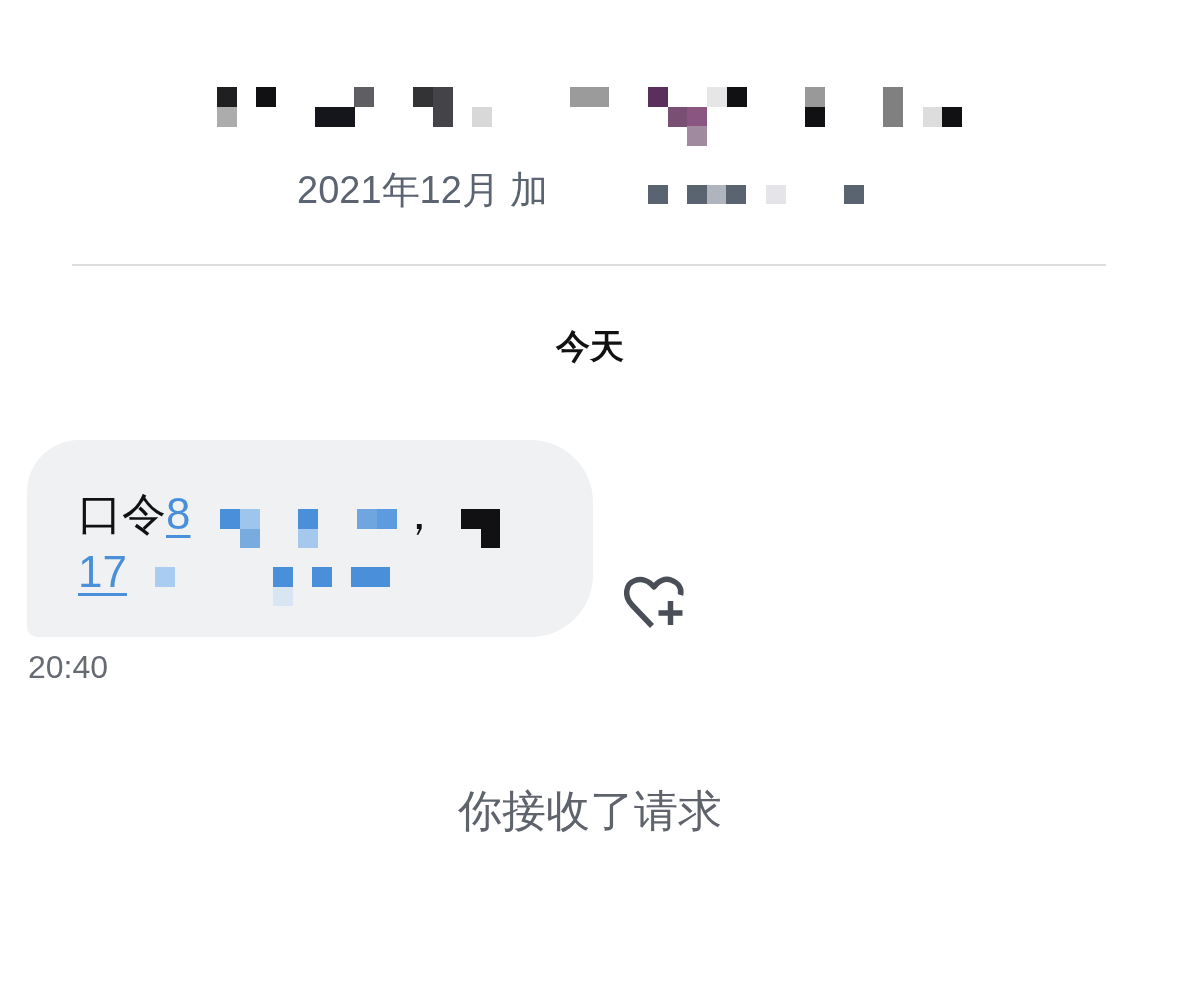 This screenshot has width=1179, height=988. I want to click on pixelation-drawing, so click(480, 528).